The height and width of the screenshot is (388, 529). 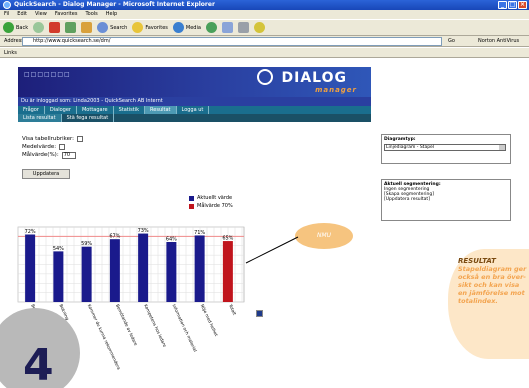 What do you see at coordinates (41, 14) in the screenshot?
I see `menu-view: View` at bounding box center [41, 14].